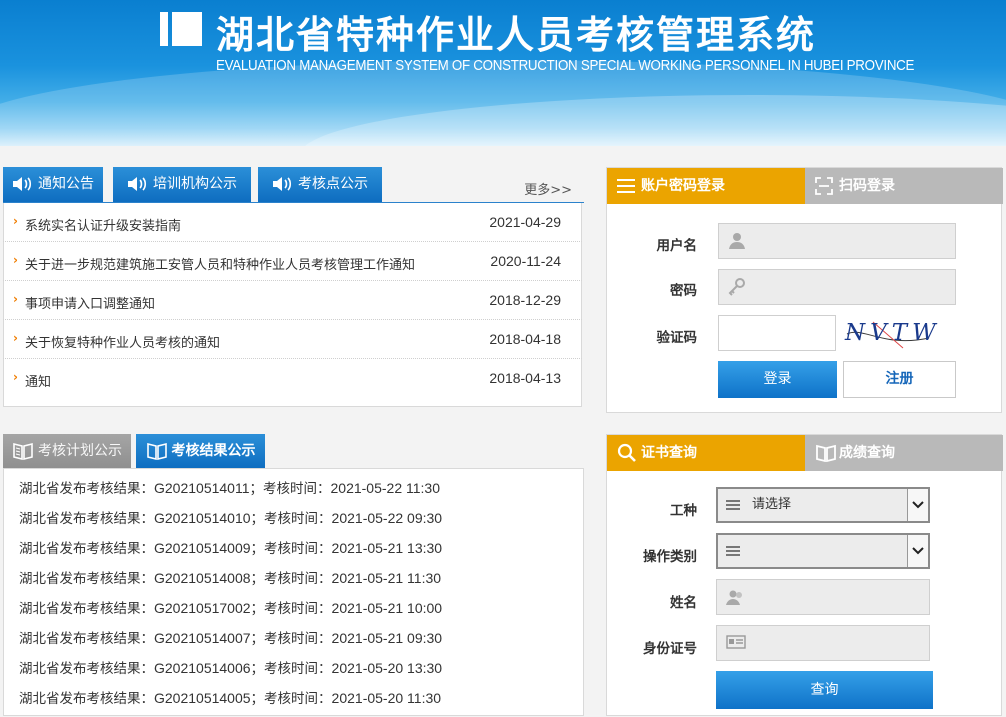 This screenshot has height=717, width=1006. Describe the element at coordinates (737, 241) in the screenshot. I see `user-icon` at that location.